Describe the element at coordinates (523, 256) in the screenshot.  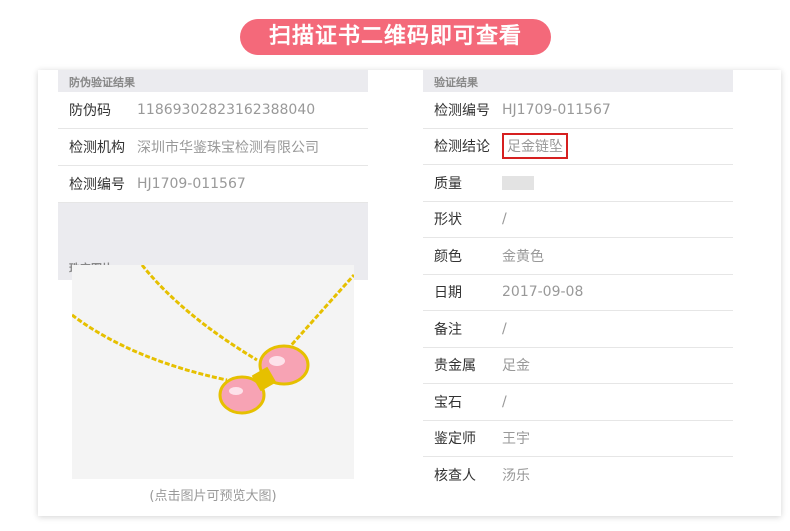
I see `row-value: 金黄色` at that location.